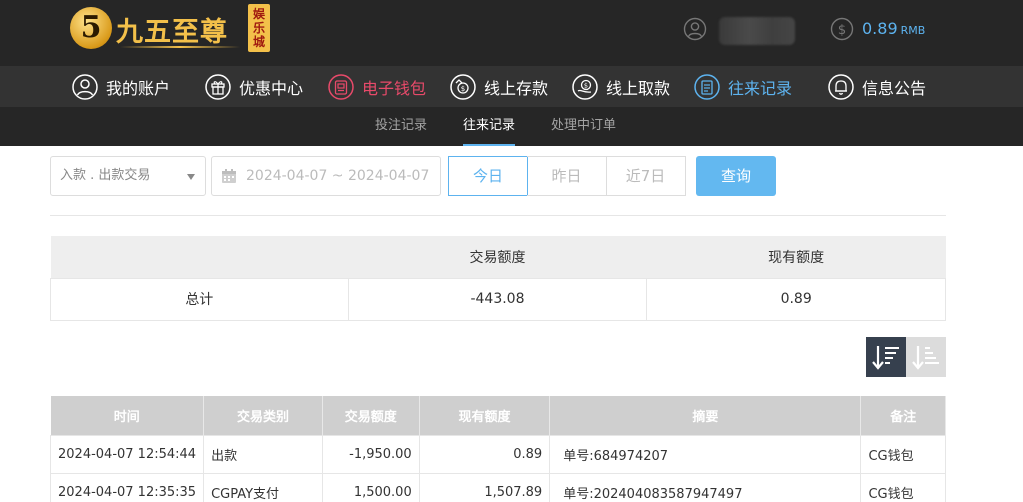 The height and width of the screenshot is (502, 1023). I want to click on wallet-icon, so click(341, 86).